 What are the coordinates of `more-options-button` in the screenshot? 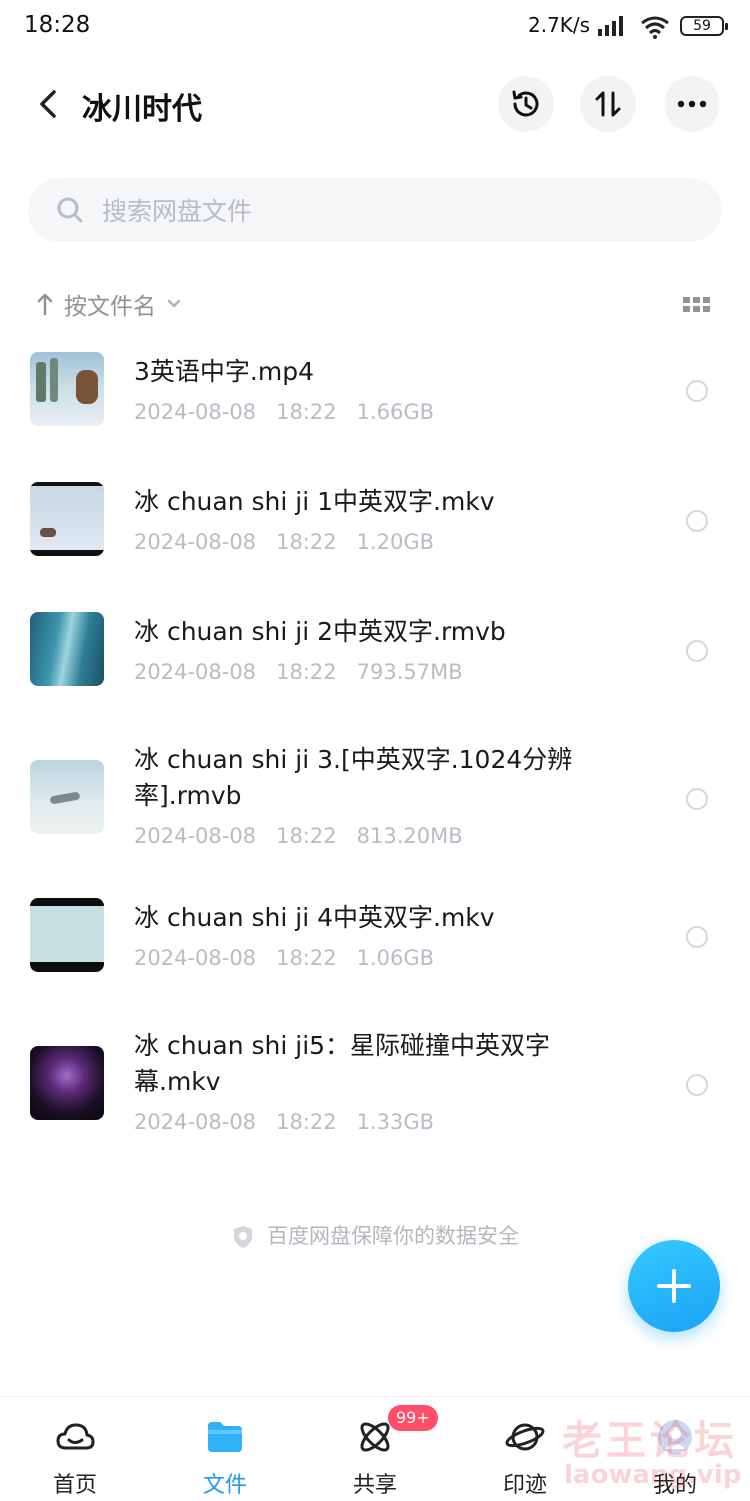 It's located at (692, 104).